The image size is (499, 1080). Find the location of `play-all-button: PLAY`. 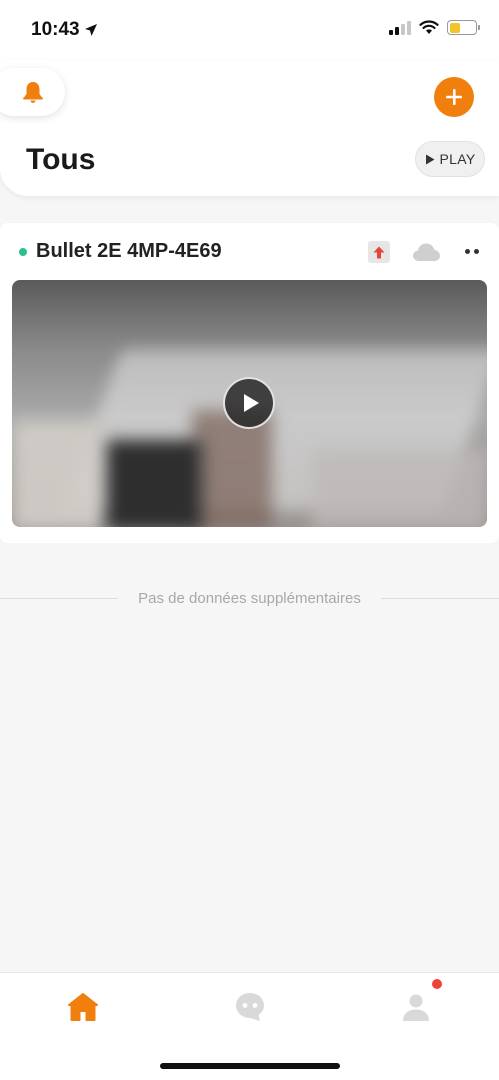

play-all-button: PLAY is located at coordinates (450, 159).